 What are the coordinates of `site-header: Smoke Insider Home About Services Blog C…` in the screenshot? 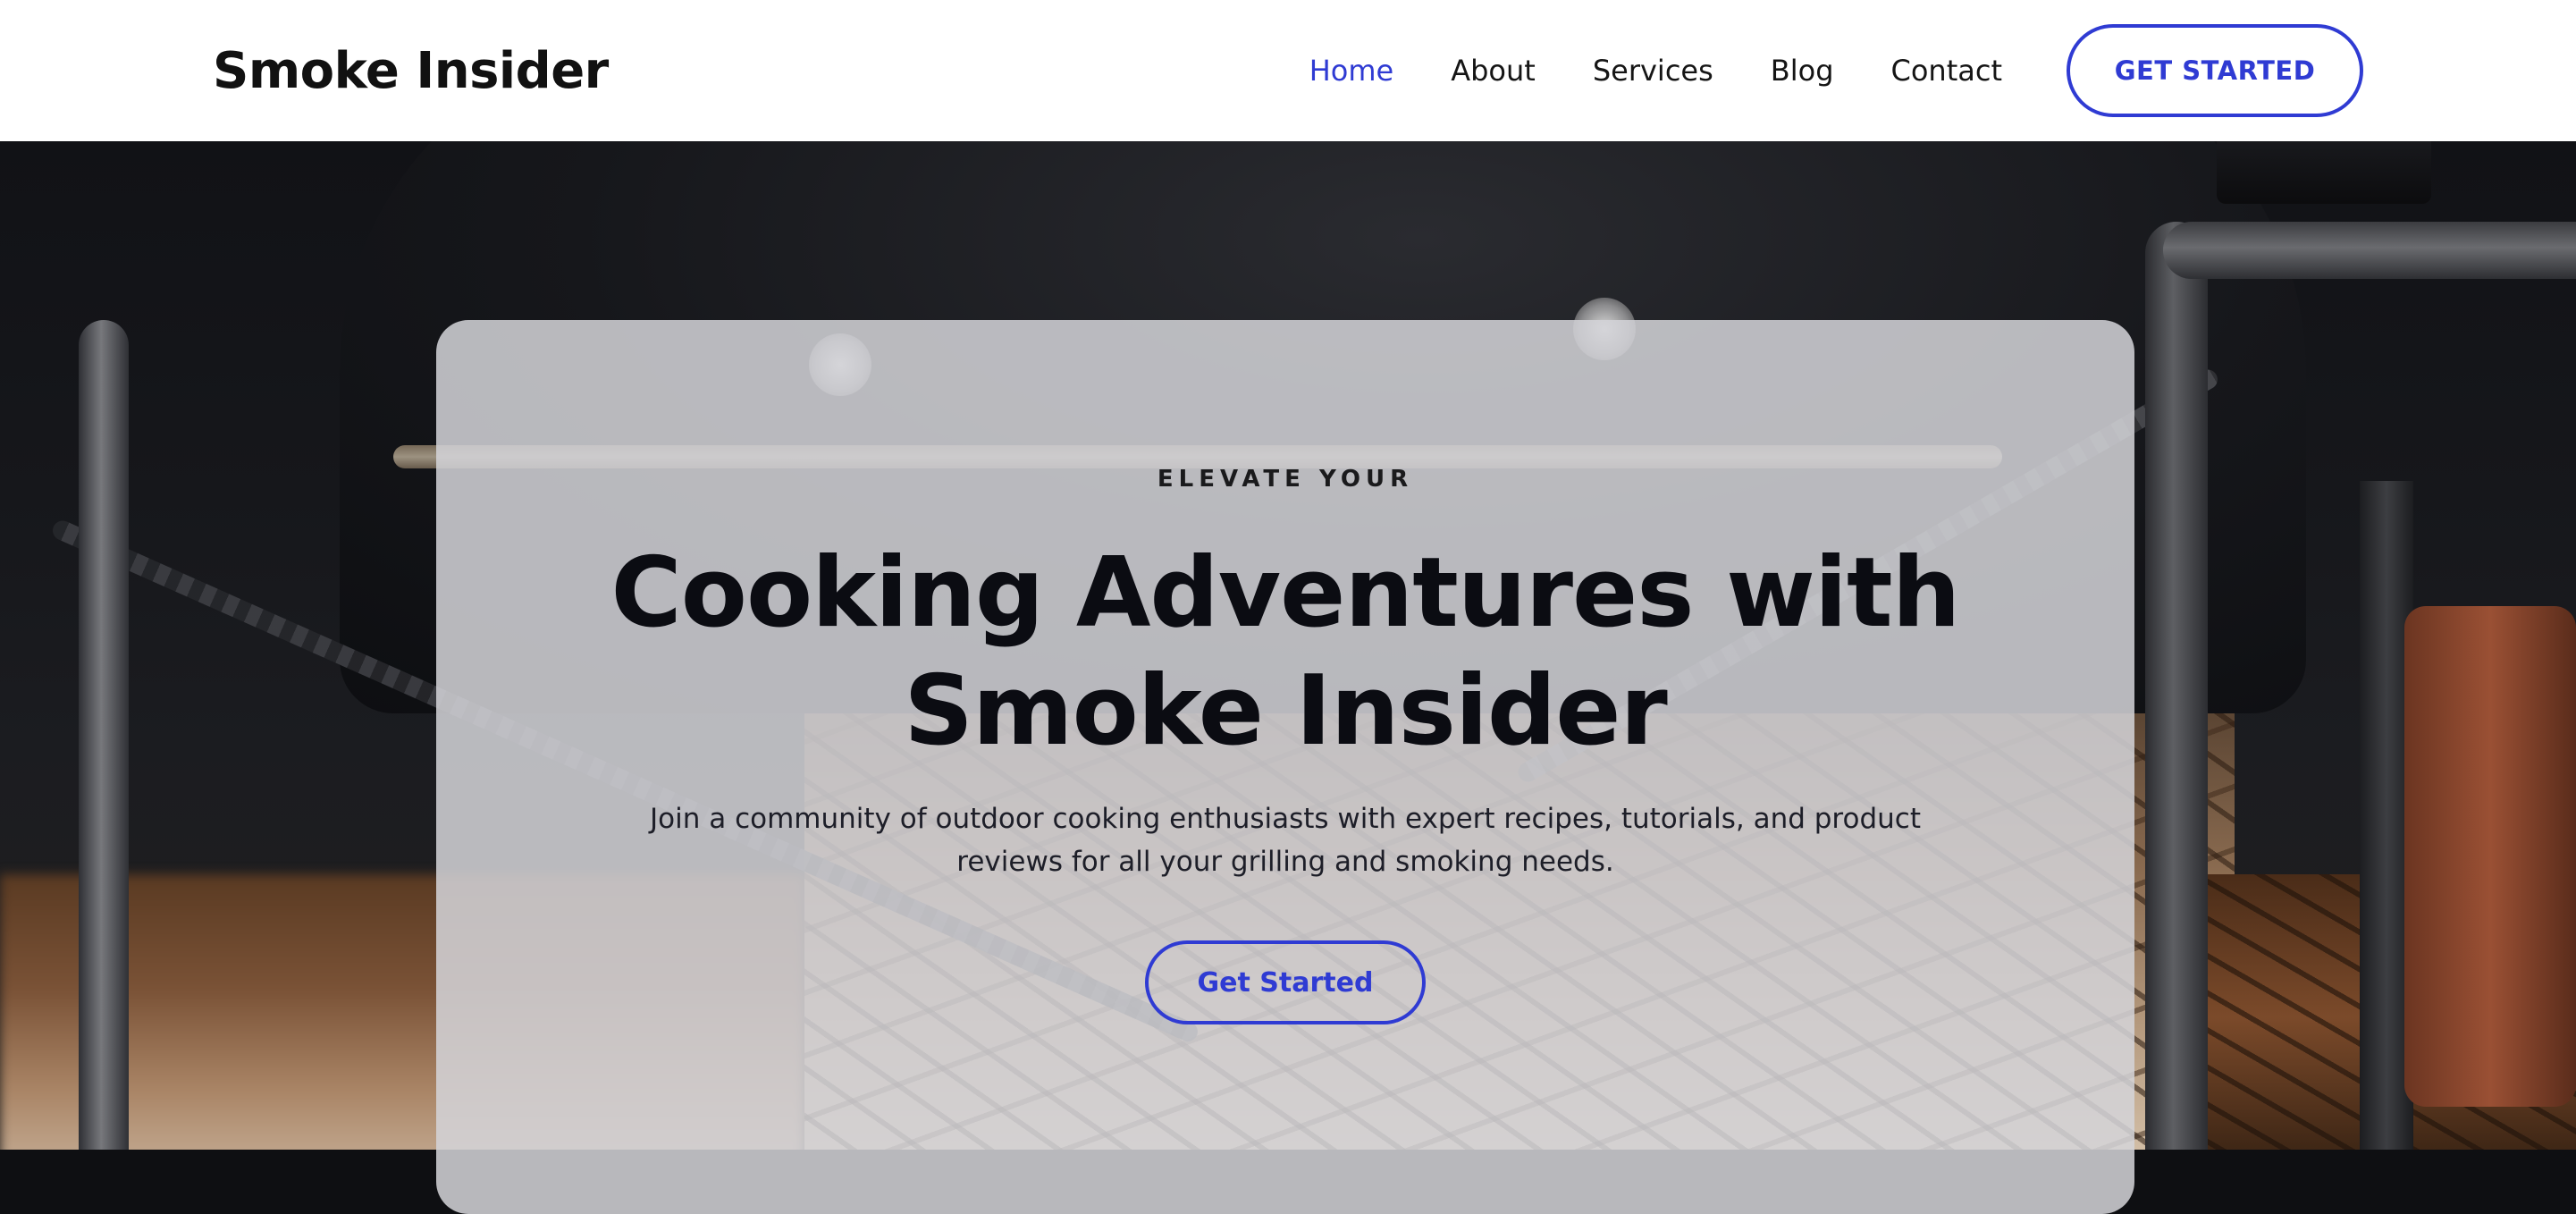 It's located at (1288, 70).